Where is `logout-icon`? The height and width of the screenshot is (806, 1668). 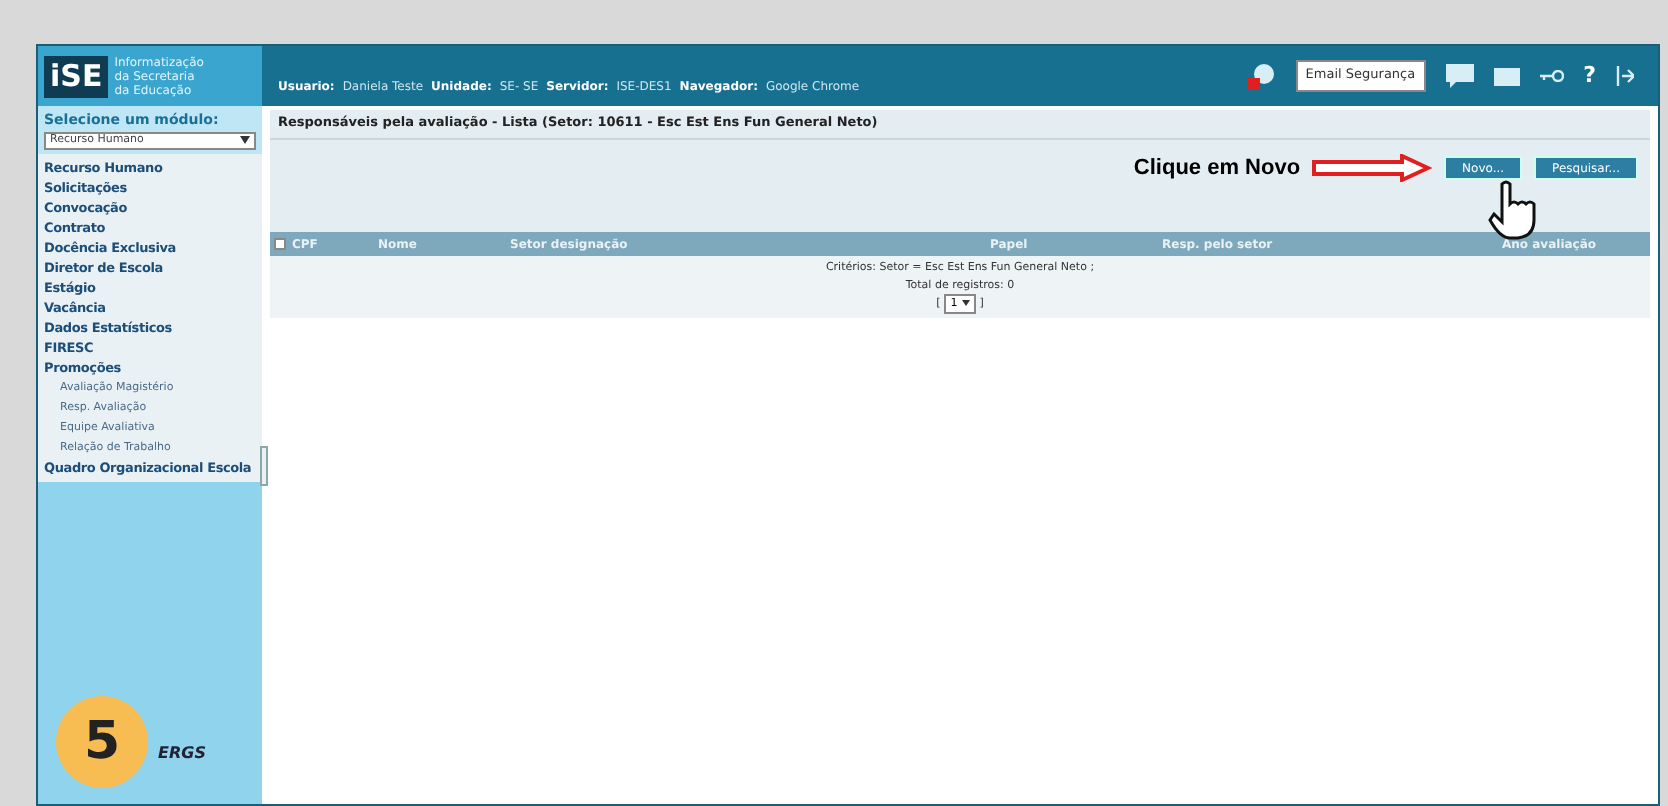
logout-icon is located at coordinates (1625, 76).